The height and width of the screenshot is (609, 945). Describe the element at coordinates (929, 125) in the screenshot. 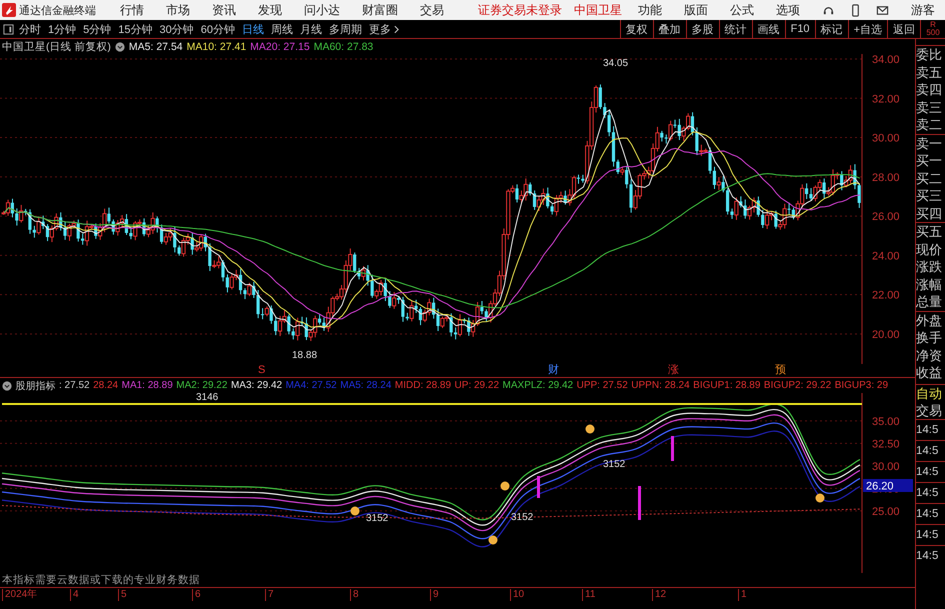

I see `quote-label: 卖二` at that location.